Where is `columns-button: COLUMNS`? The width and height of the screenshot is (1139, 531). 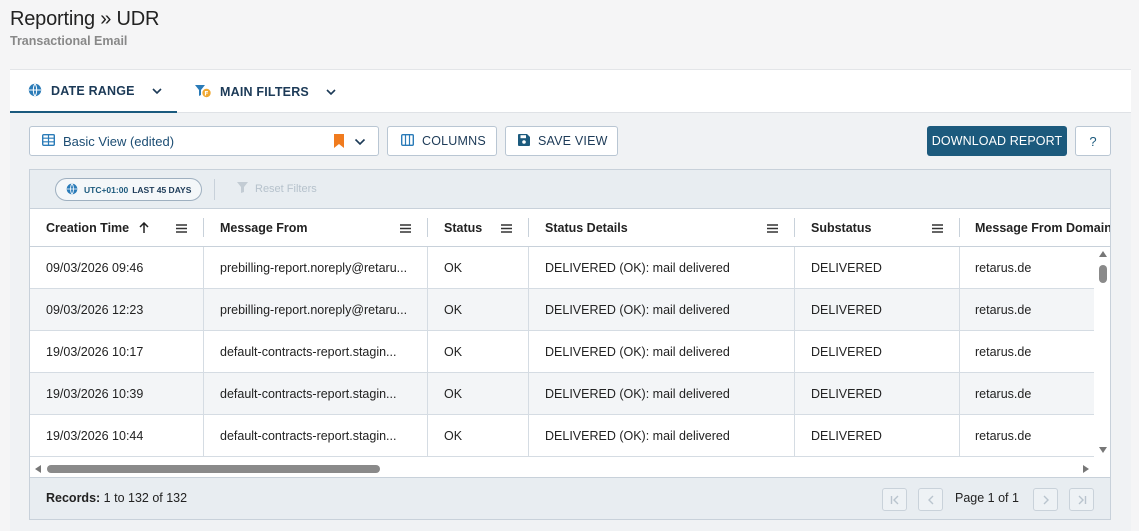
columns-button: COLUMNS is located at coordinates (442, 141).